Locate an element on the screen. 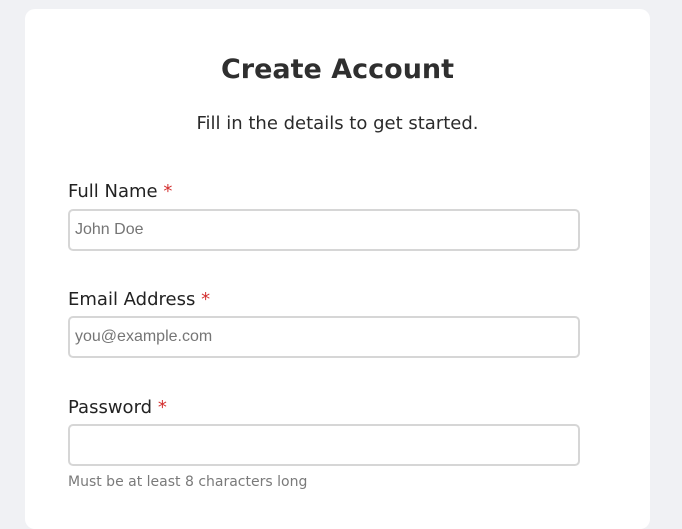 This screenshot has width=682, height=529. password-input is located at coordinates (324, 445).